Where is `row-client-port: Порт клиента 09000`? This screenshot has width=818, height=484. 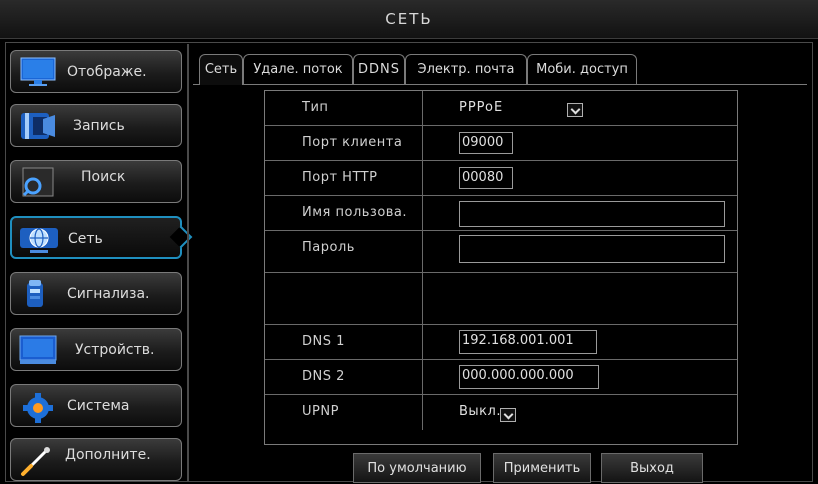 row-client-port: Порт клиента 09000 is located at coordinates (501, 143).